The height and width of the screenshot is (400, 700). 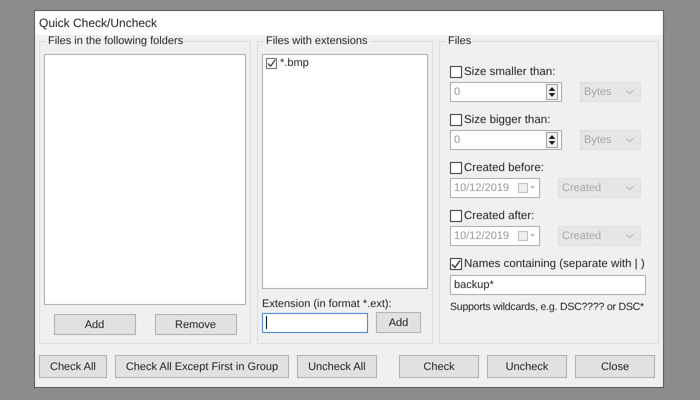 What do you see at coordinates (327, 304) in the screenshot?
I see `field-label: Extension (in format *.ext):` at bounding box center [327, 304].